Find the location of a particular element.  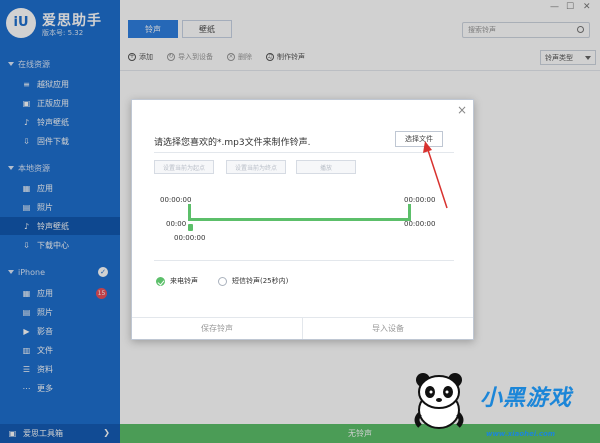

panda-mascot-icon is located at coordinates (439, 401).